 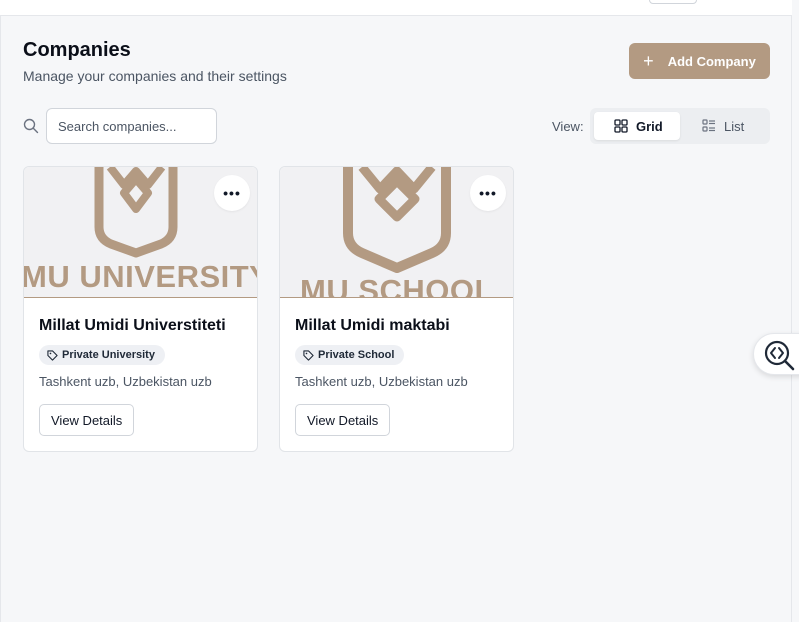 What do you see at coordinates (568, 126) in the screenshot?
I see `view-label: View:` at bounding box center [568, 126].